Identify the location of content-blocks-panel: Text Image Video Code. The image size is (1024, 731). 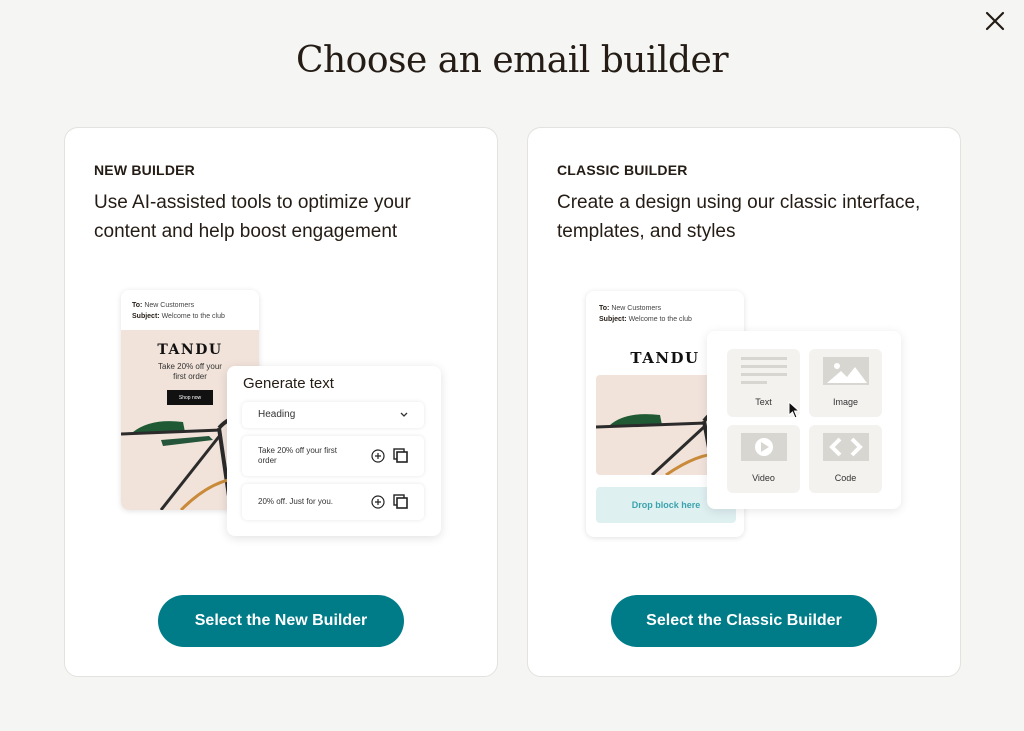
(804, 420).